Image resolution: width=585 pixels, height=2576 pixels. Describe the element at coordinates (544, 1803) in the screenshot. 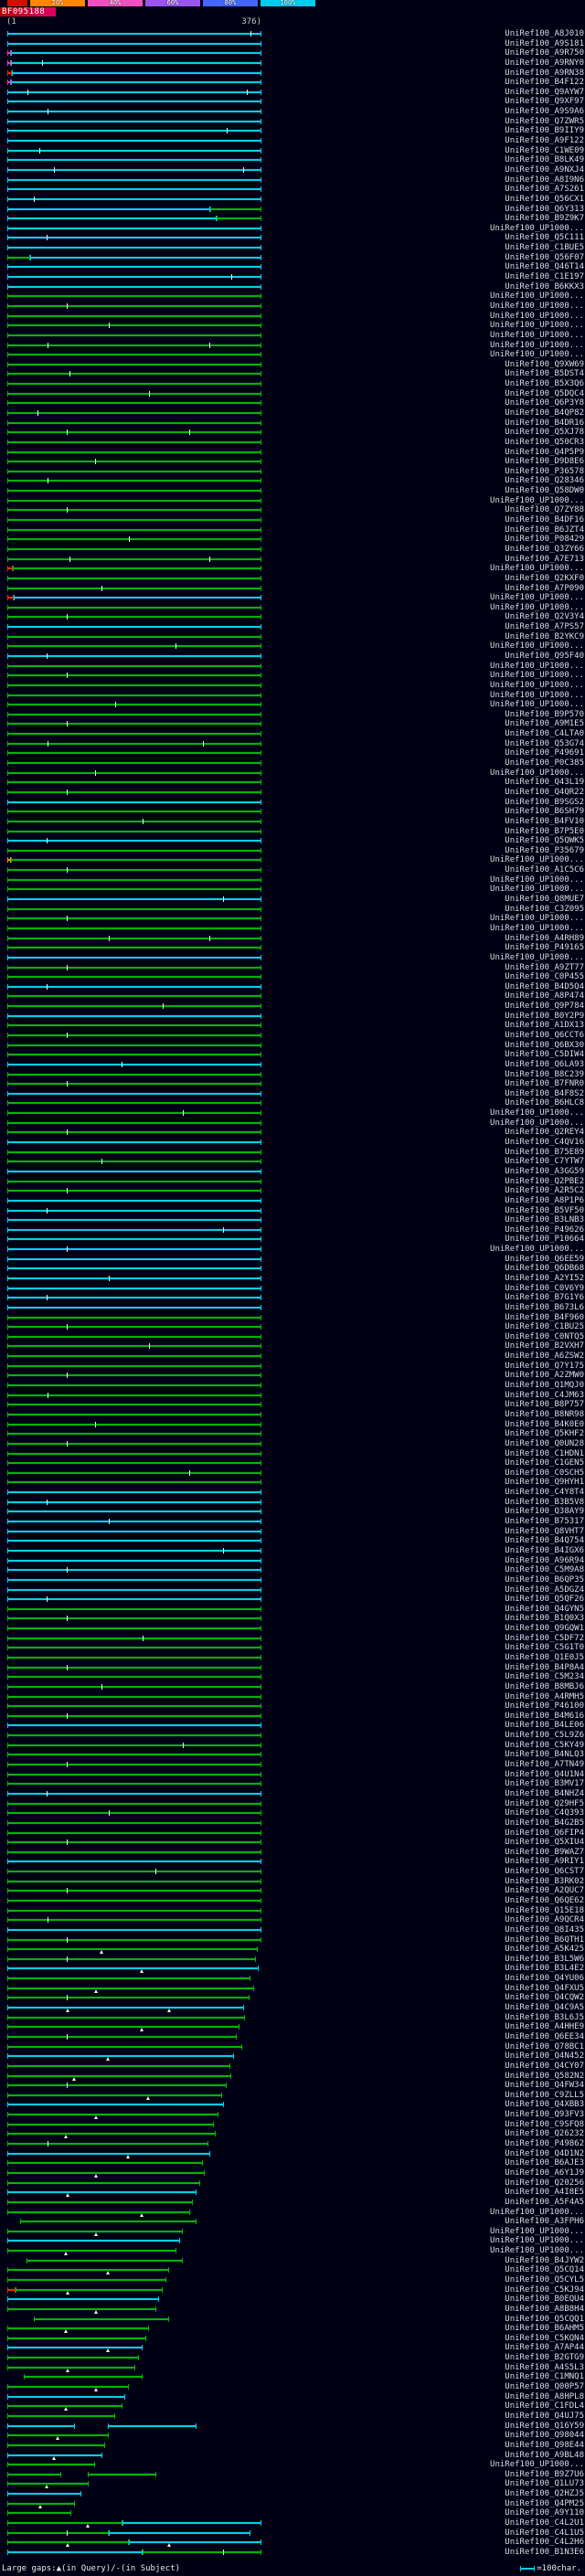

I see `hit-accession-label: UniRef100_Q29HF5` at that location.